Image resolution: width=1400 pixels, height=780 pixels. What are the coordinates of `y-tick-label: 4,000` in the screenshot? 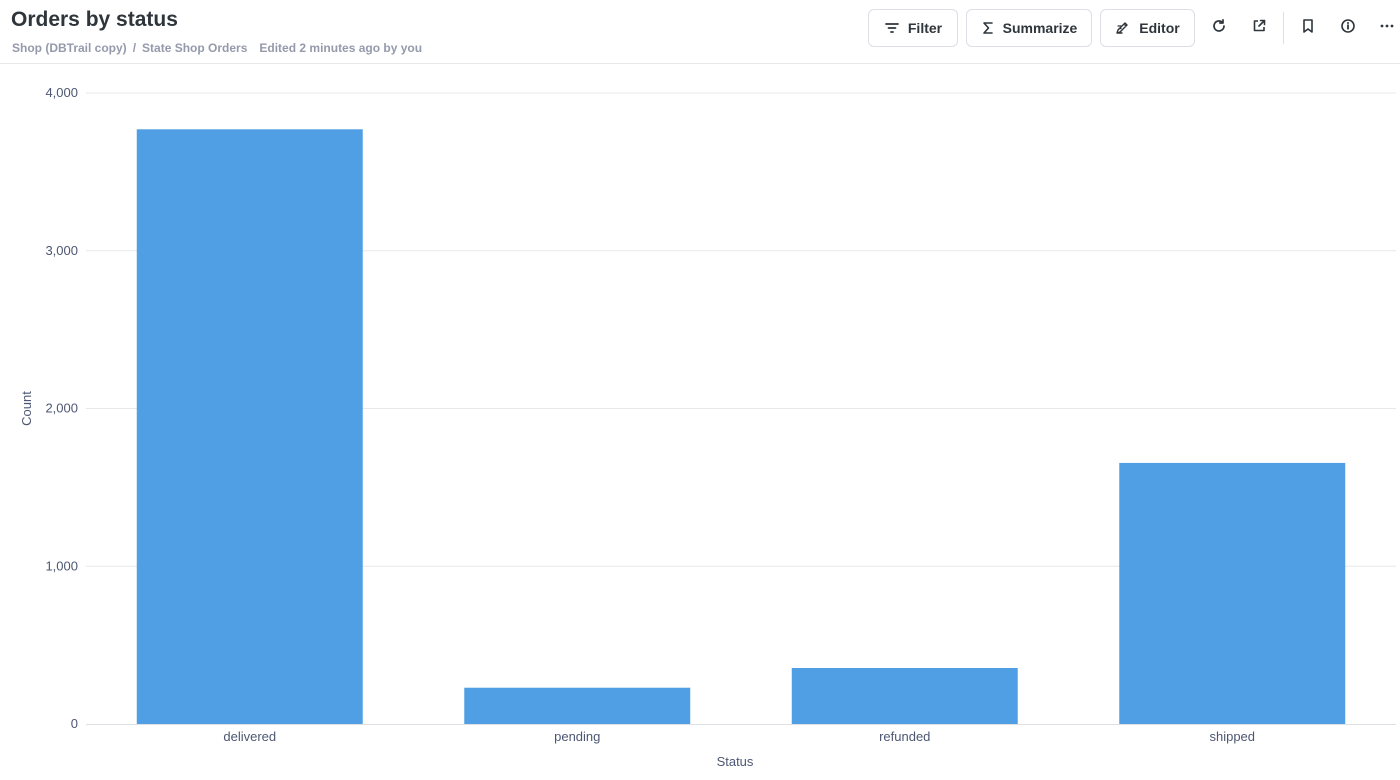 It's located at (61, 92).